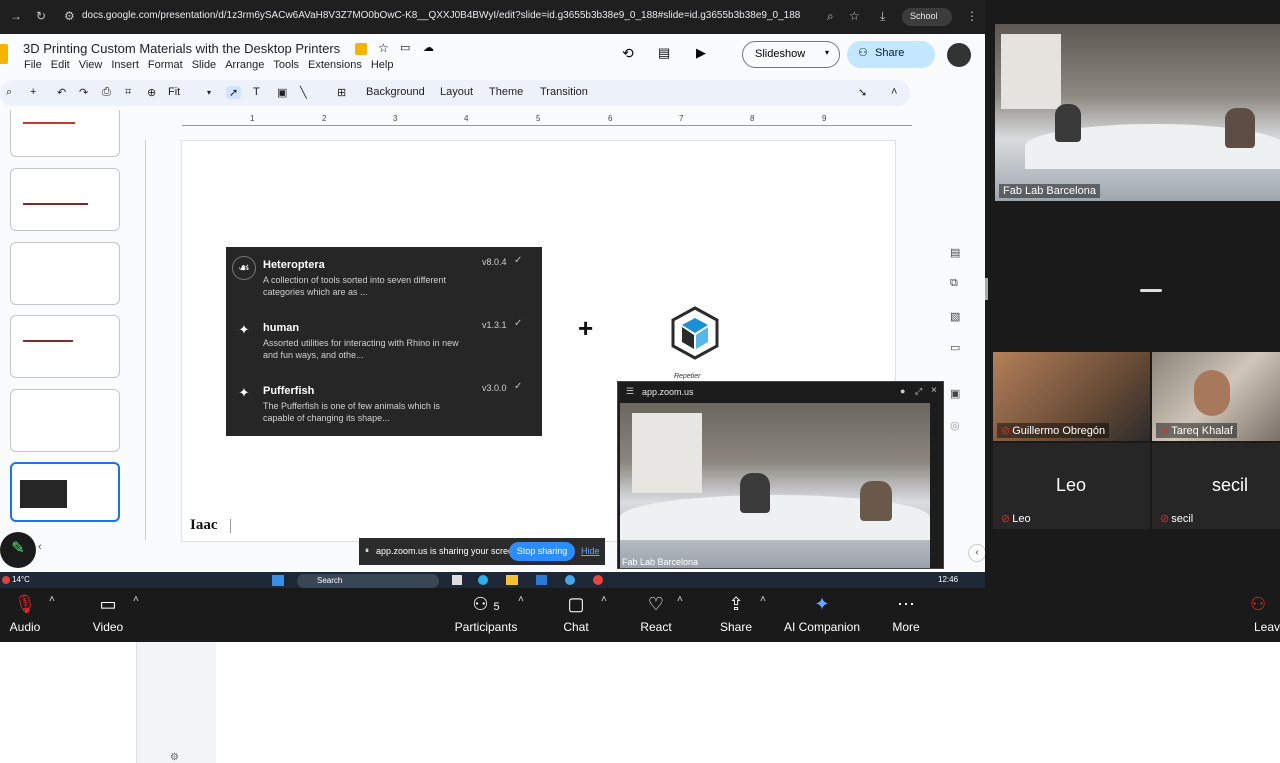 This screenshot has width=1280, height=763. I want to click on share-button: ⚇ Share, so click(891, 54).